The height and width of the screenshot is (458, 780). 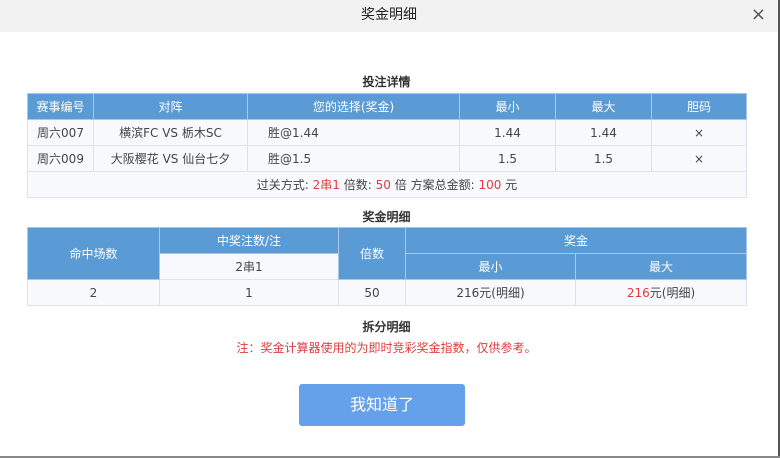 What do you see at coordinates (507, 106) in the screenshot?
I see `header-min: 最小` at bounding box center [507, 106].